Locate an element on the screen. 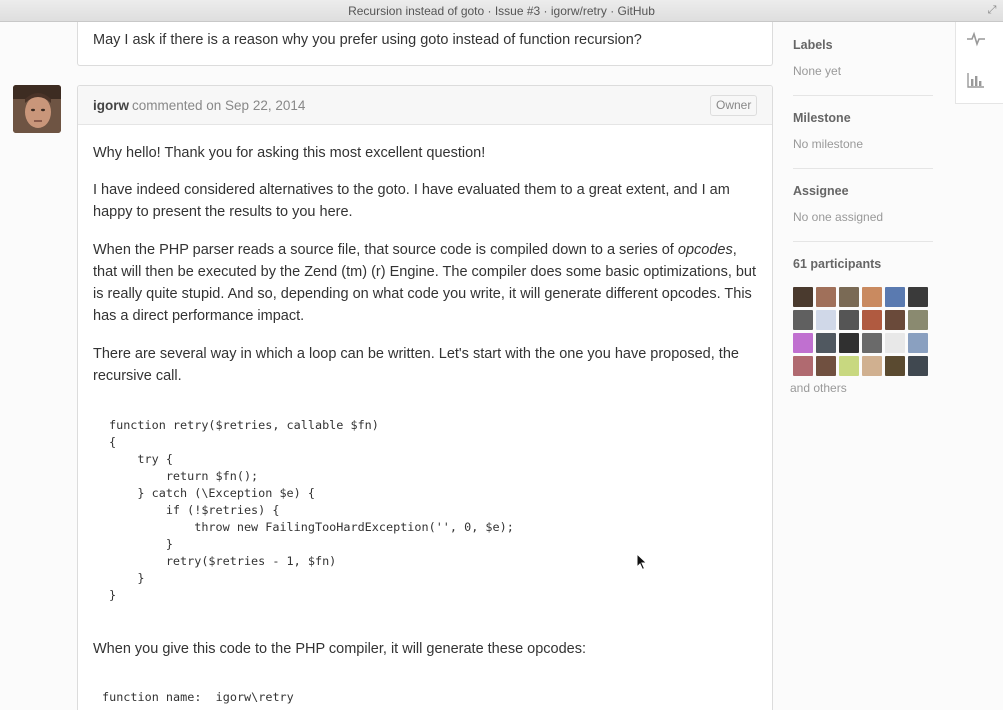 The width and height of the screenshot is (1003, 710). emphasis-text: opcodes is located at coordinates (705, 250).